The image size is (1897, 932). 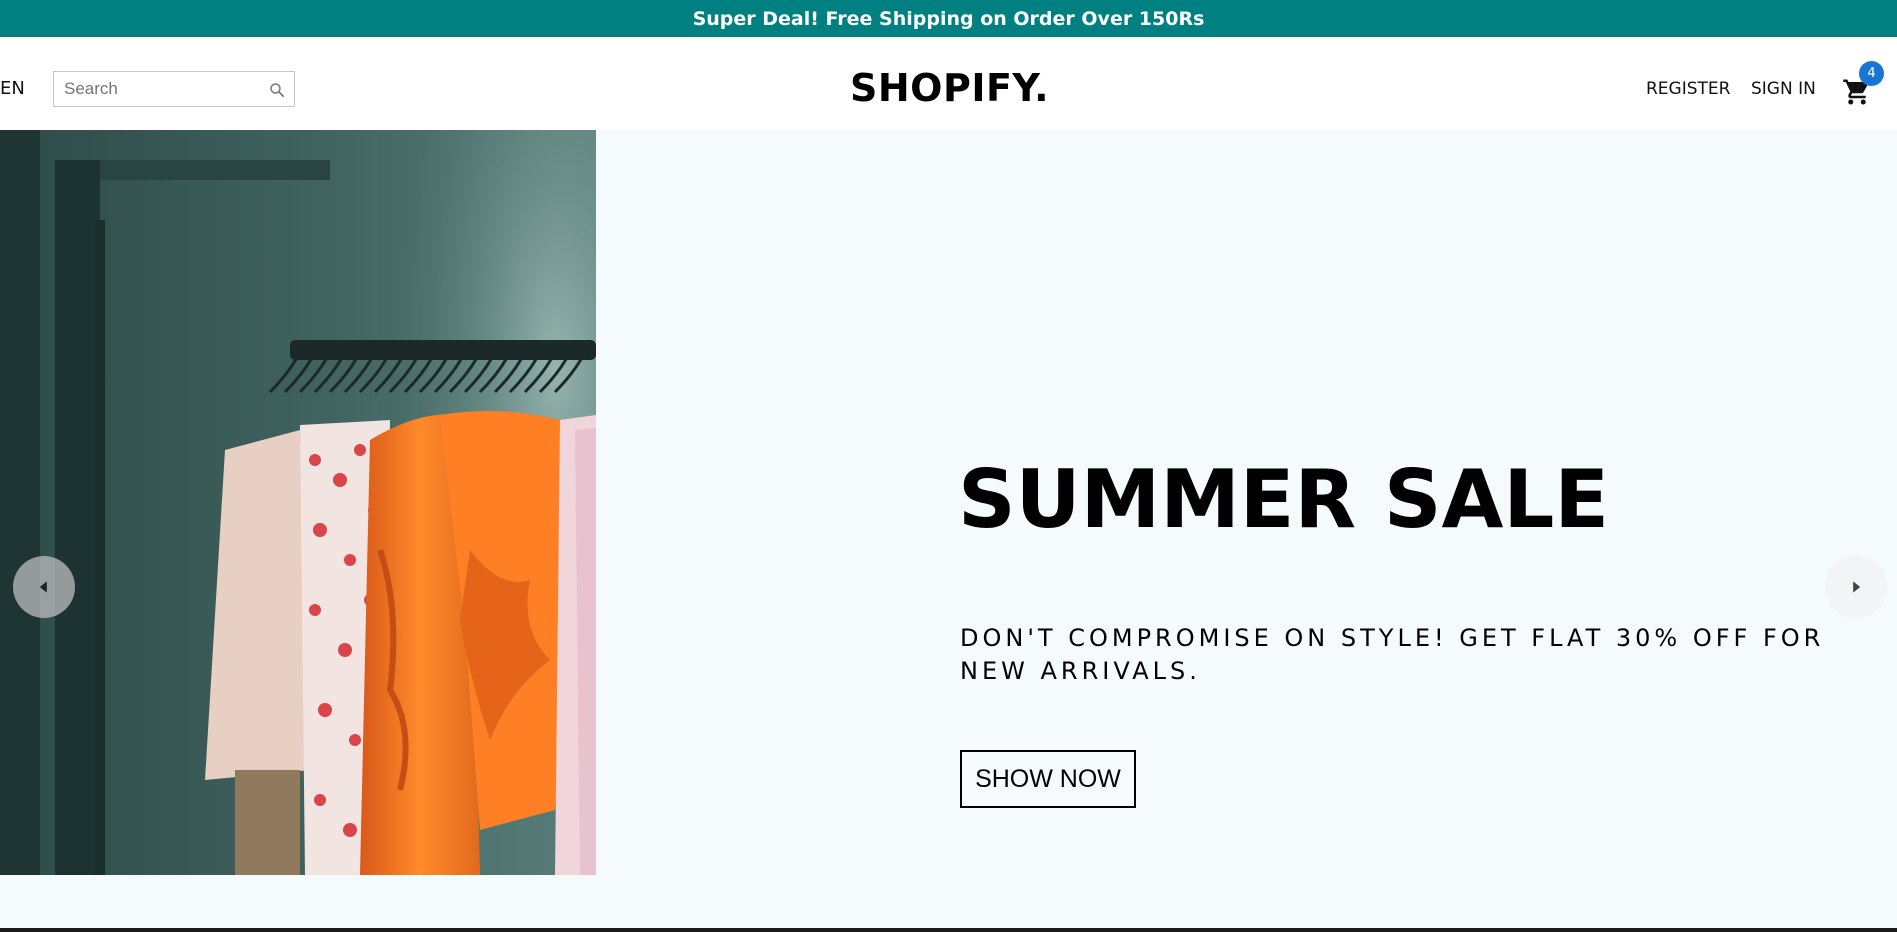 I want to click on slider-prev-button, so click(x=44, y=587).